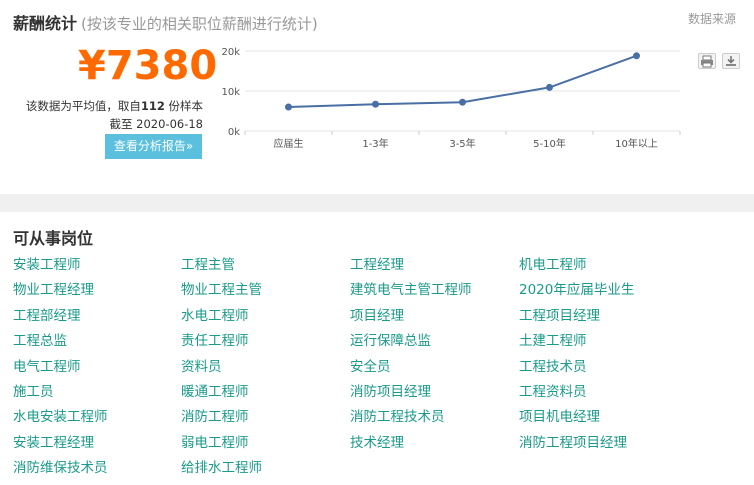 This screenshot has width=754, height=485. Describe the element at coordinates (215, 316) in the screenshot. I see `job-link: 水电工程师` at that location.